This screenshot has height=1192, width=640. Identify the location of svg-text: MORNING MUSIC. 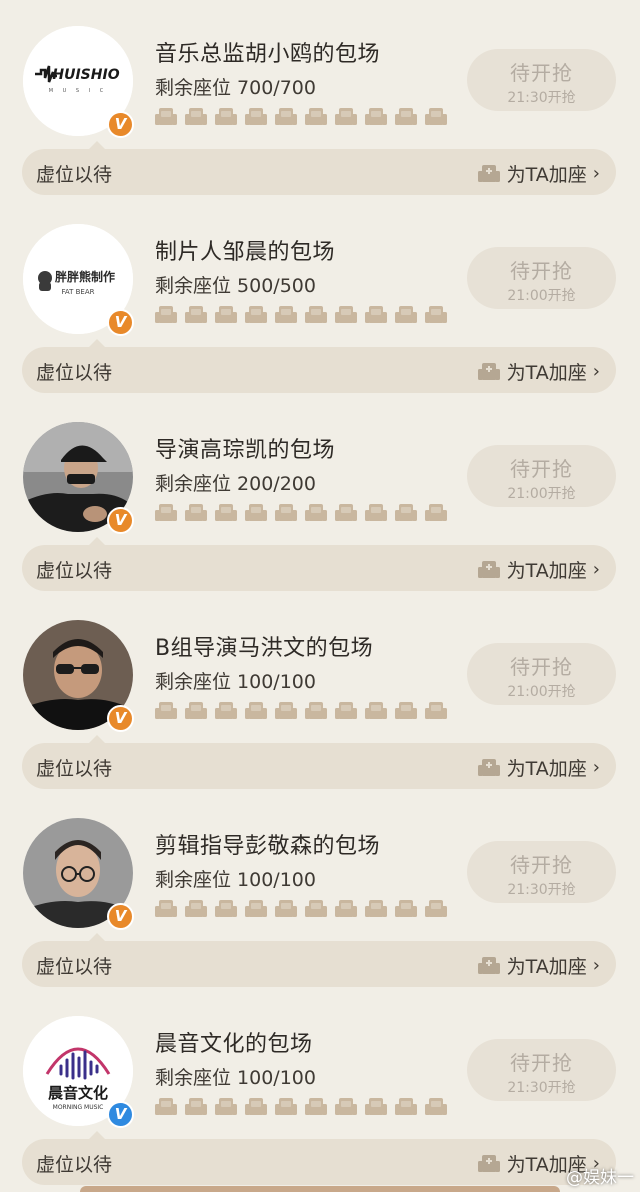
(78, 1107).